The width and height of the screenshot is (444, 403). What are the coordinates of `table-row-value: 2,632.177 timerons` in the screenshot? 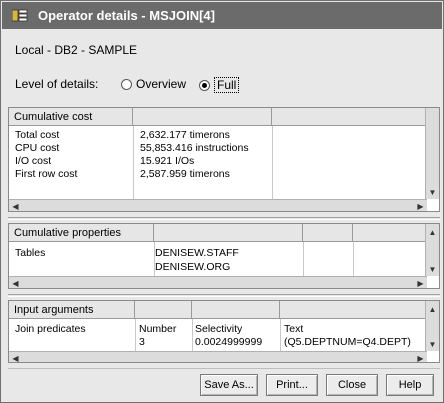 It's located at (185, 135).